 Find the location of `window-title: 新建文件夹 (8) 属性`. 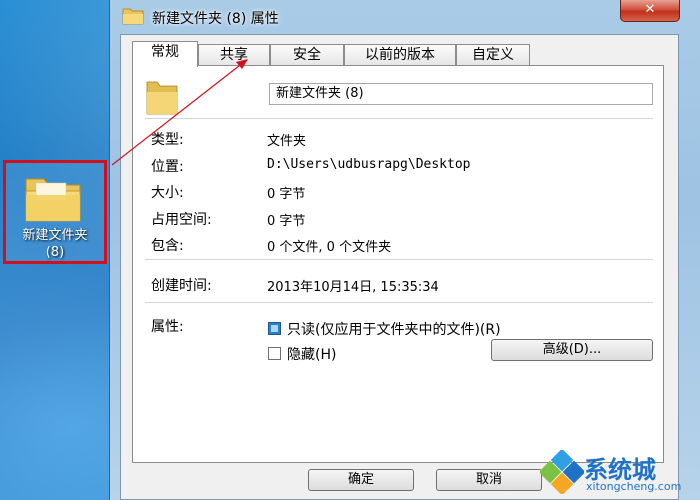

window-title: 新建文件夹 (8) 属性 is located at coordinates (215, 19).